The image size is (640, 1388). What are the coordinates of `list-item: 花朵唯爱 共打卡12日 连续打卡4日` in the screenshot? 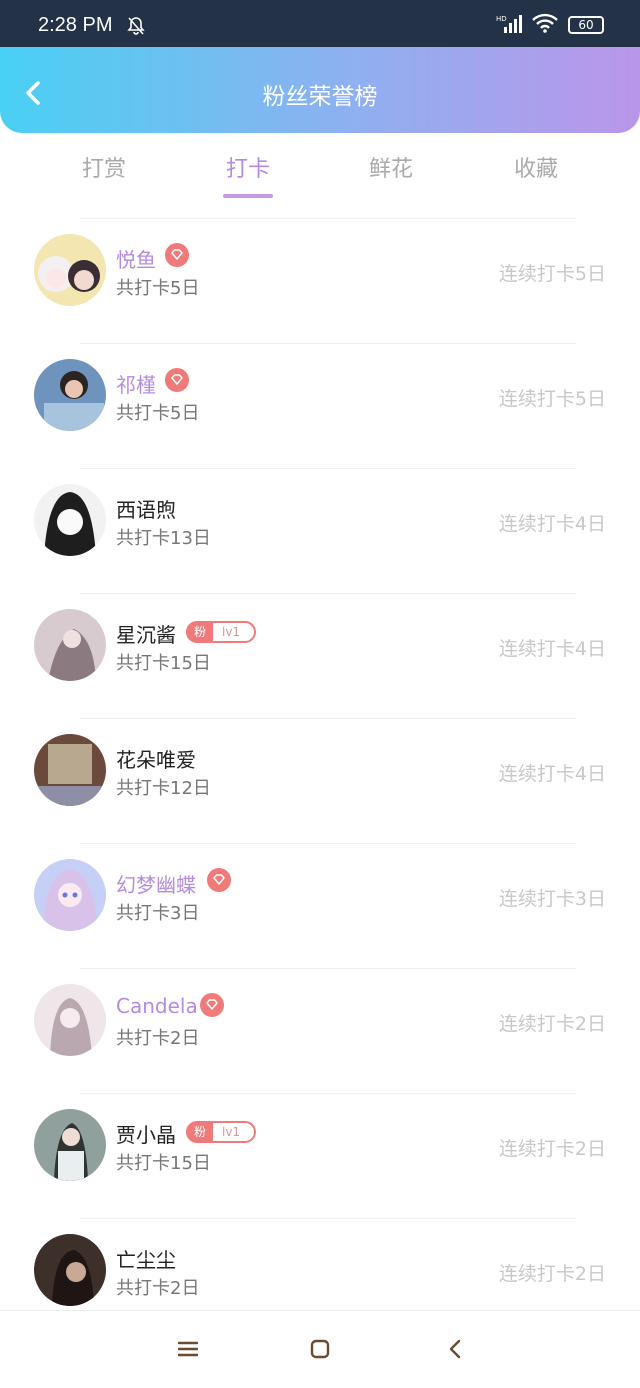 It's located at (320, 780).